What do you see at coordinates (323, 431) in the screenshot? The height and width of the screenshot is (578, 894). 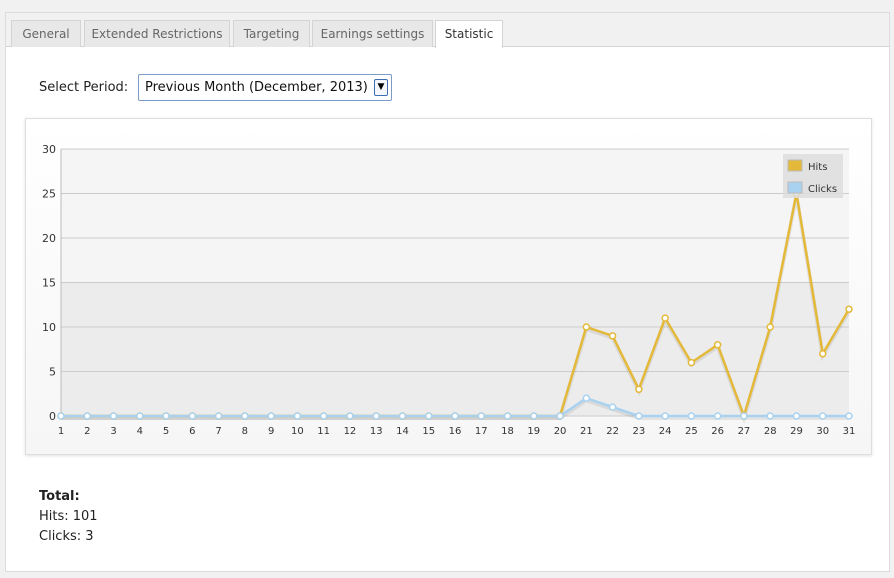 I see `x-tick-label: 11` at bounding box center [323, 431].